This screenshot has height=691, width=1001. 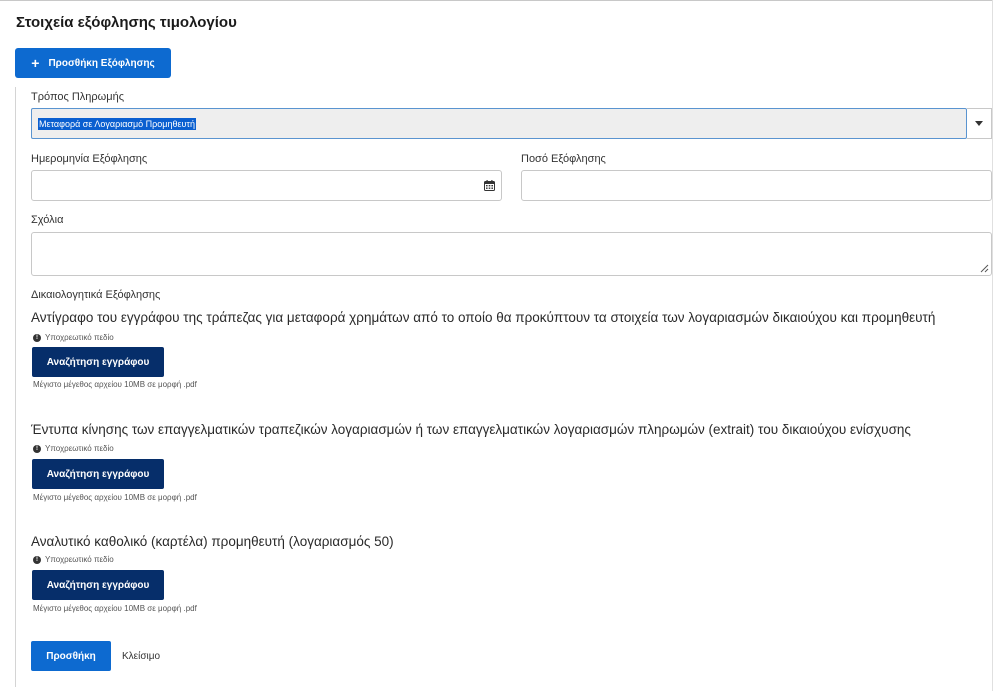 I want to click on payment-method-select-box: Μεταφορά σε Λογαριασμό Προμηθευτή, so click(x=499, y=123).